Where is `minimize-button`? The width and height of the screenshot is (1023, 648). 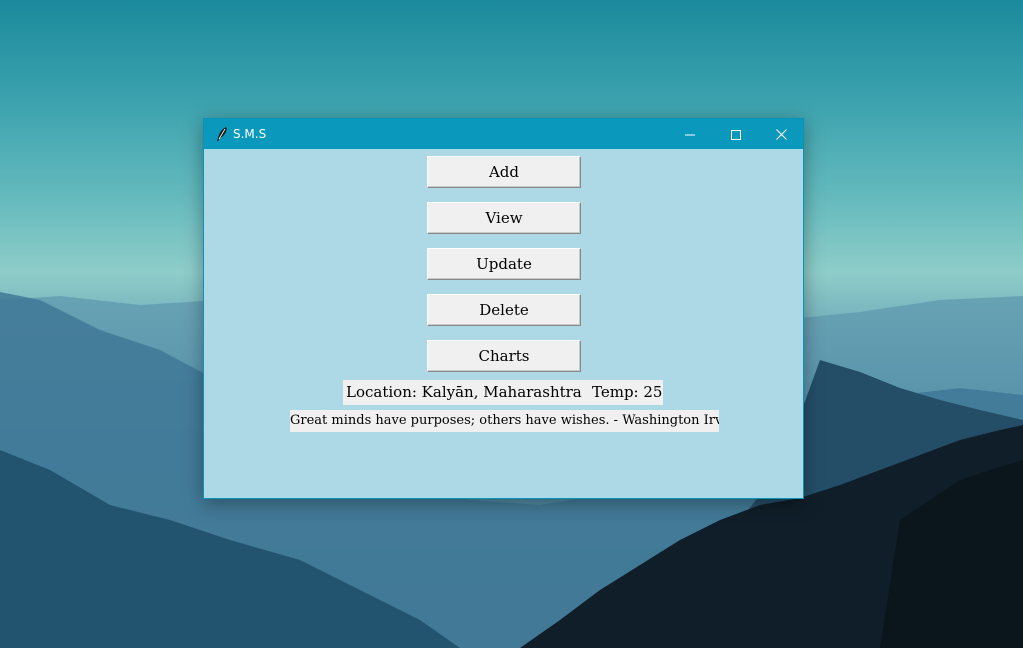
minimize-button is located at coordinates (690, 134).